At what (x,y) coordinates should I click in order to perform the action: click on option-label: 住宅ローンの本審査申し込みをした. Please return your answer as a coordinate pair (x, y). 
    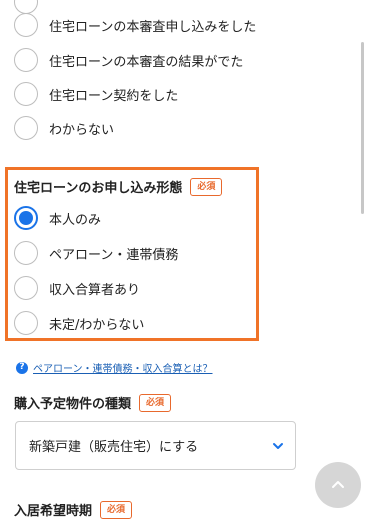
    Looking at the image, I should click on (153, 27).